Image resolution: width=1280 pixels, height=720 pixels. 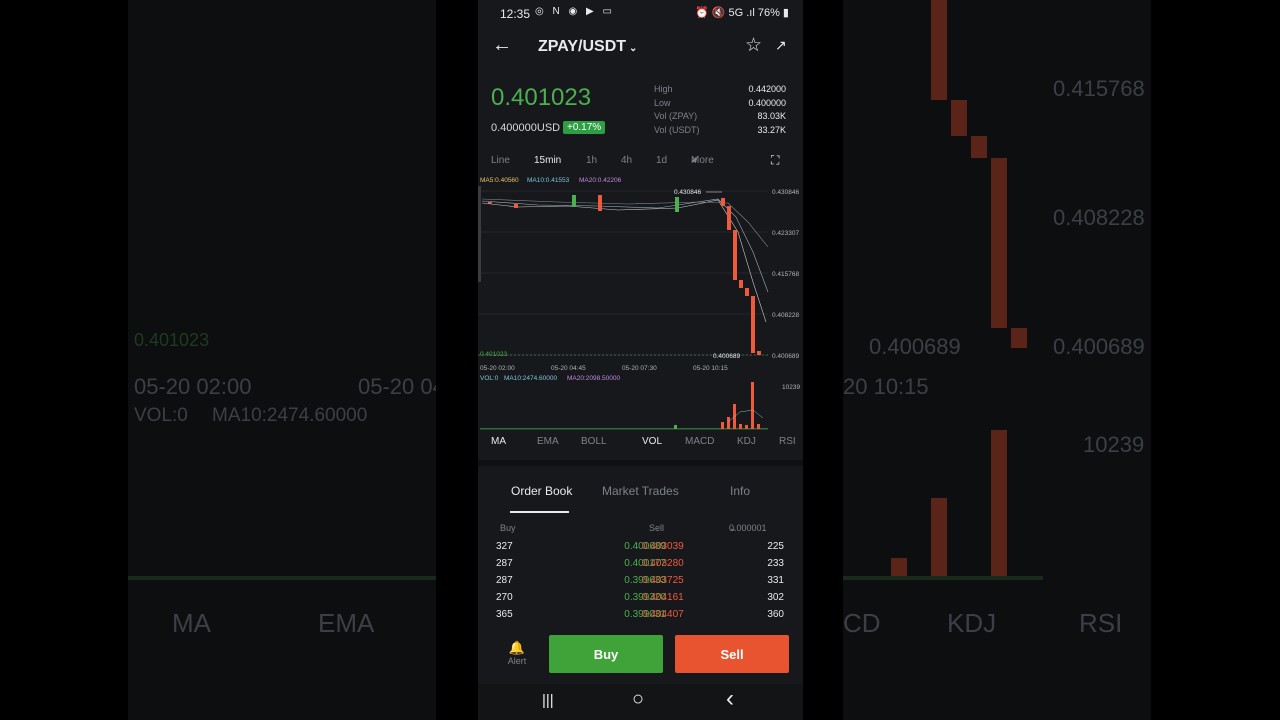 What do you see at coordinates (862, 623) in the screenshot?
I see `bg-cd: CD` at bounding box center [862, 623].